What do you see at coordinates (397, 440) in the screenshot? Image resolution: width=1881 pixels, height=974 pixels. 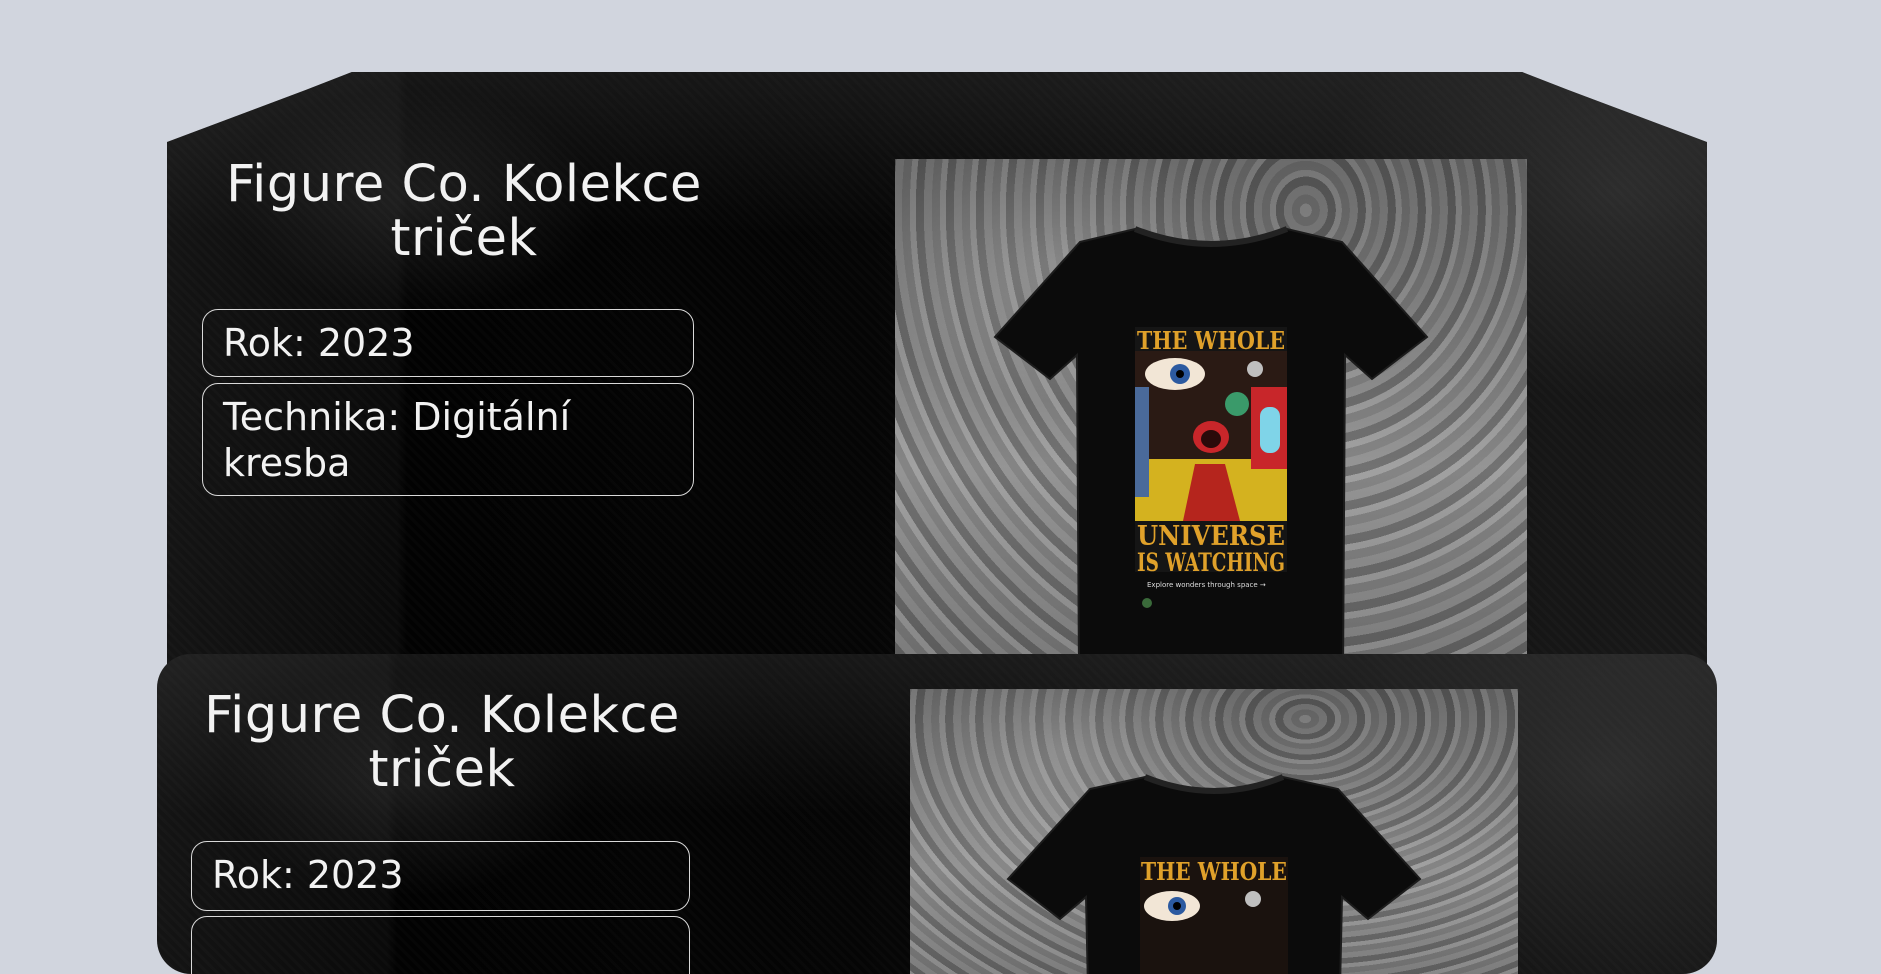 I see `technique-label: Technika: Digitální kresba` at bounding box center [397, 440].